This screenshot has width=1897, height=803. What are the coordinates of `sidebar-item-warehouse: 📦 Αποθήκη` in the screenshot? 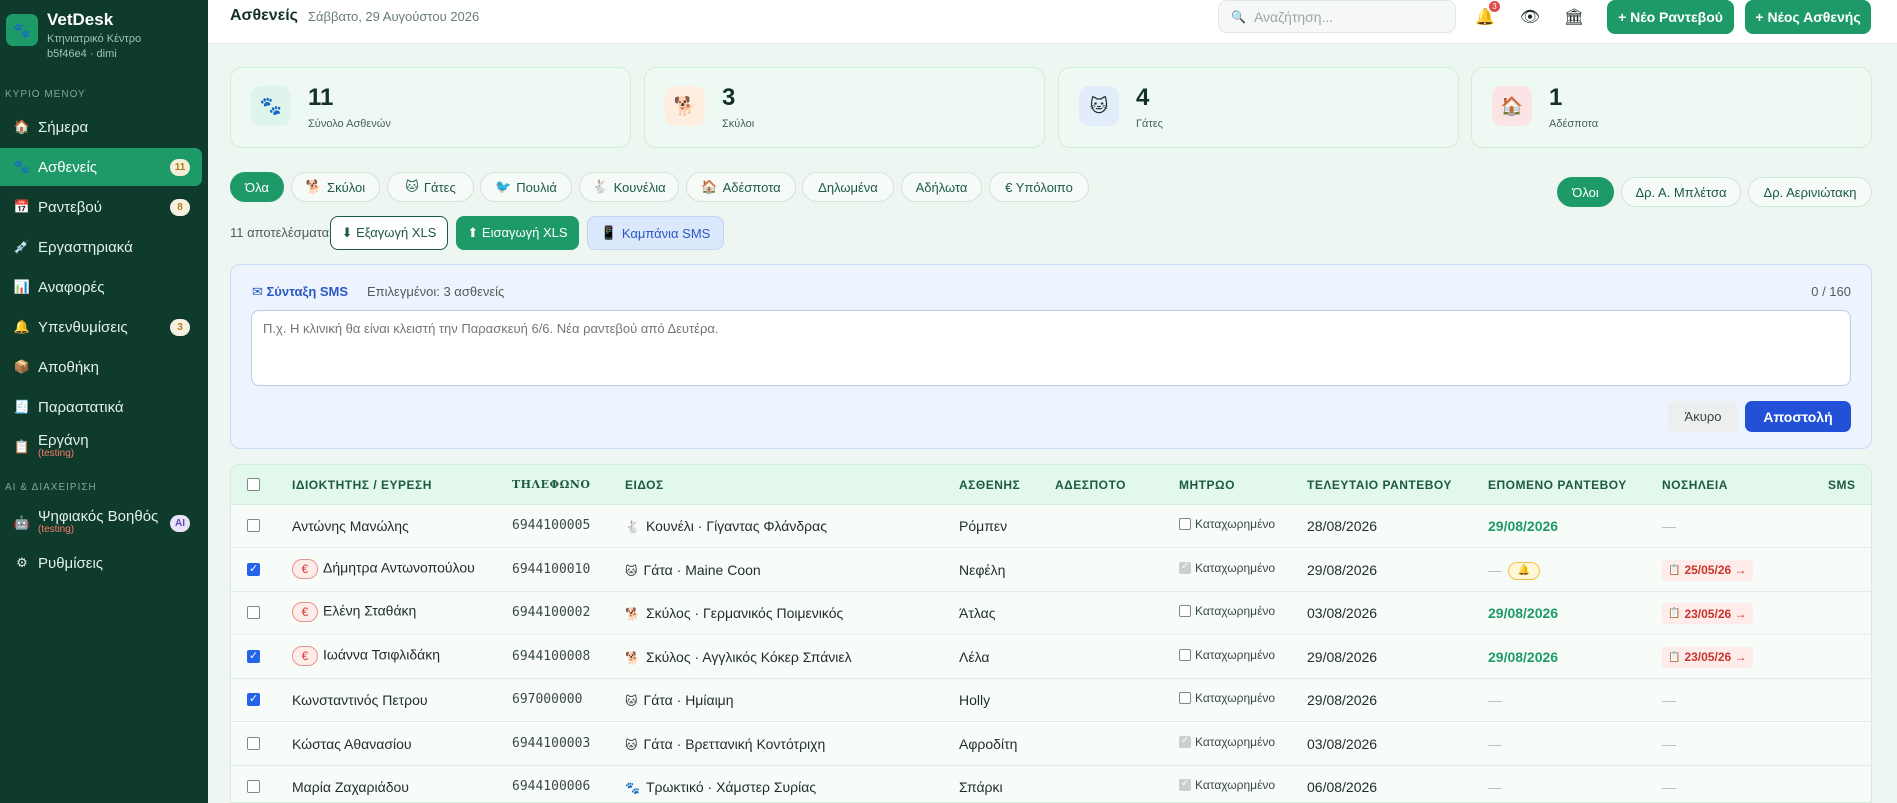 It's located at (101, 367).